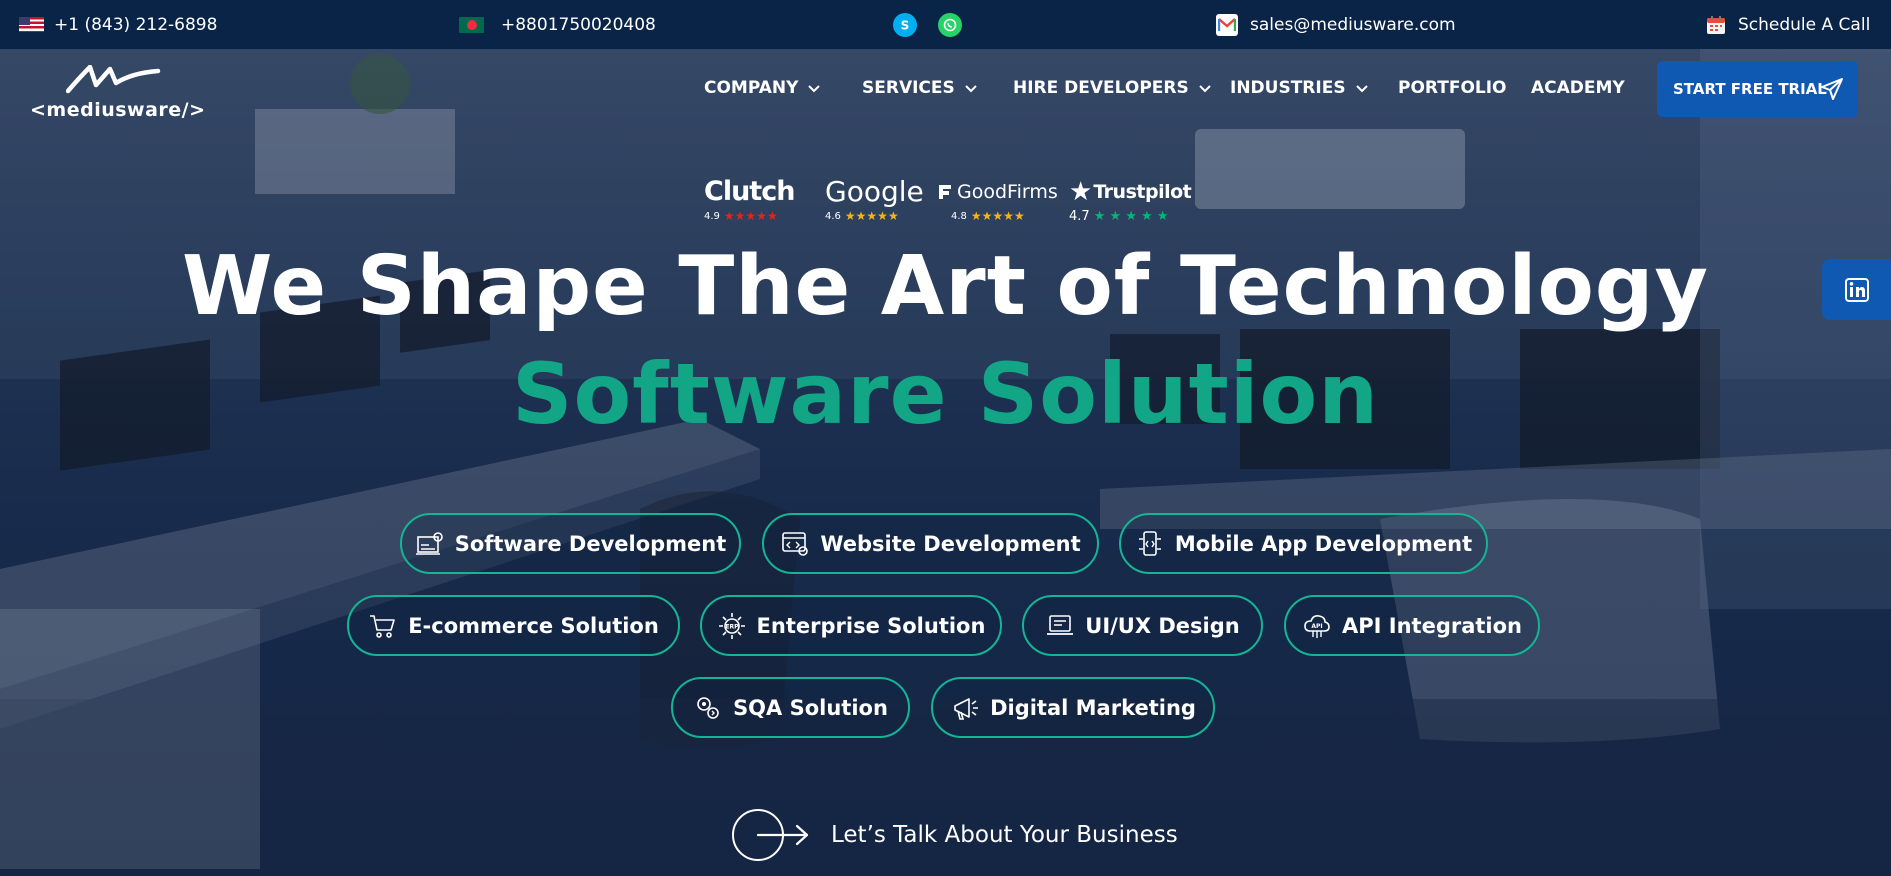 This screenshot has height=876, width=1891. I want to click on nav-portfolio-label: PORTFOLIO, so click(1452, 88).